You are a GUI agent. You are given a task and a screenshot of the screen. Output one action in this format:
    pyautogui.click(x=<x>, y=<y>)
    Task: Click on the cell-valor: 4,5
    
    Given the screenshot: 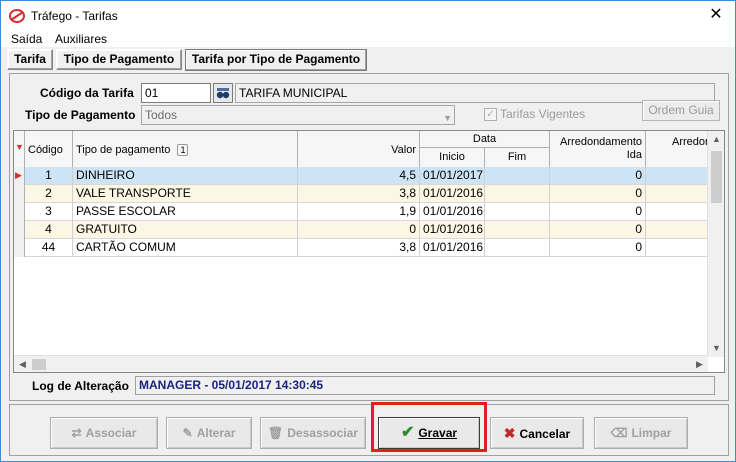 What is the action you would take?
    pyautogui.click(x=359, y=176)
    